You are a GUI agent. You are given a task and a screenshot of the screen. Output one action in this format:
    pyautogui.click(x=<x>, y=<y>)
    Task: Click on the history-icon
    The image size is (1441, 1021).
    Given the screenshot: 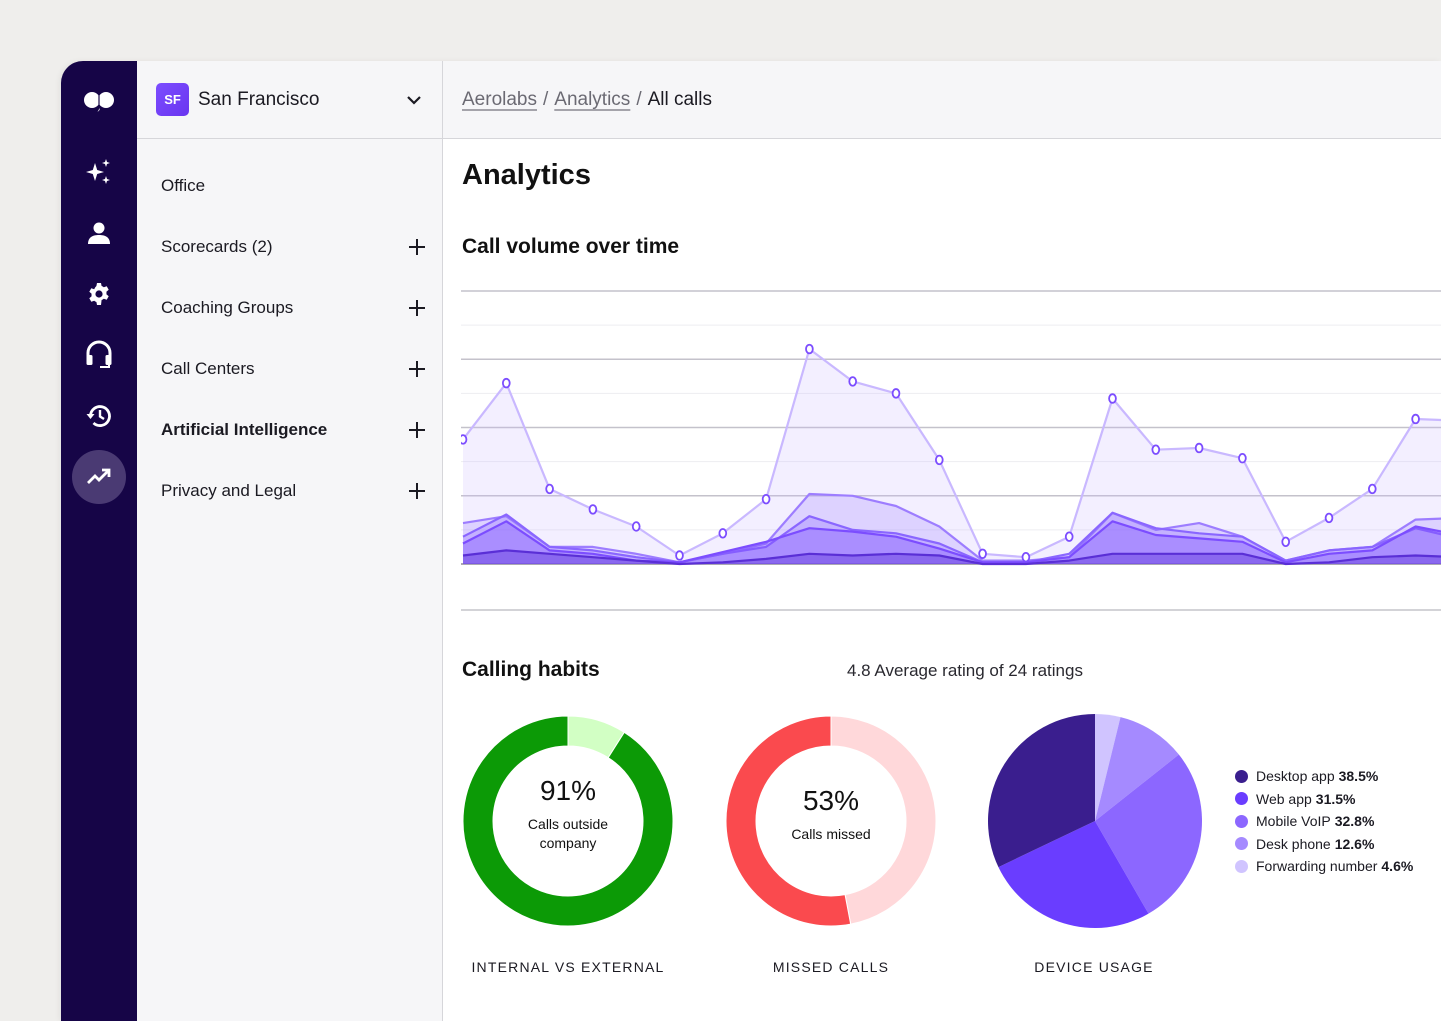 What is the action you would take?
    pyautogui.click(x=98, y=416)
    